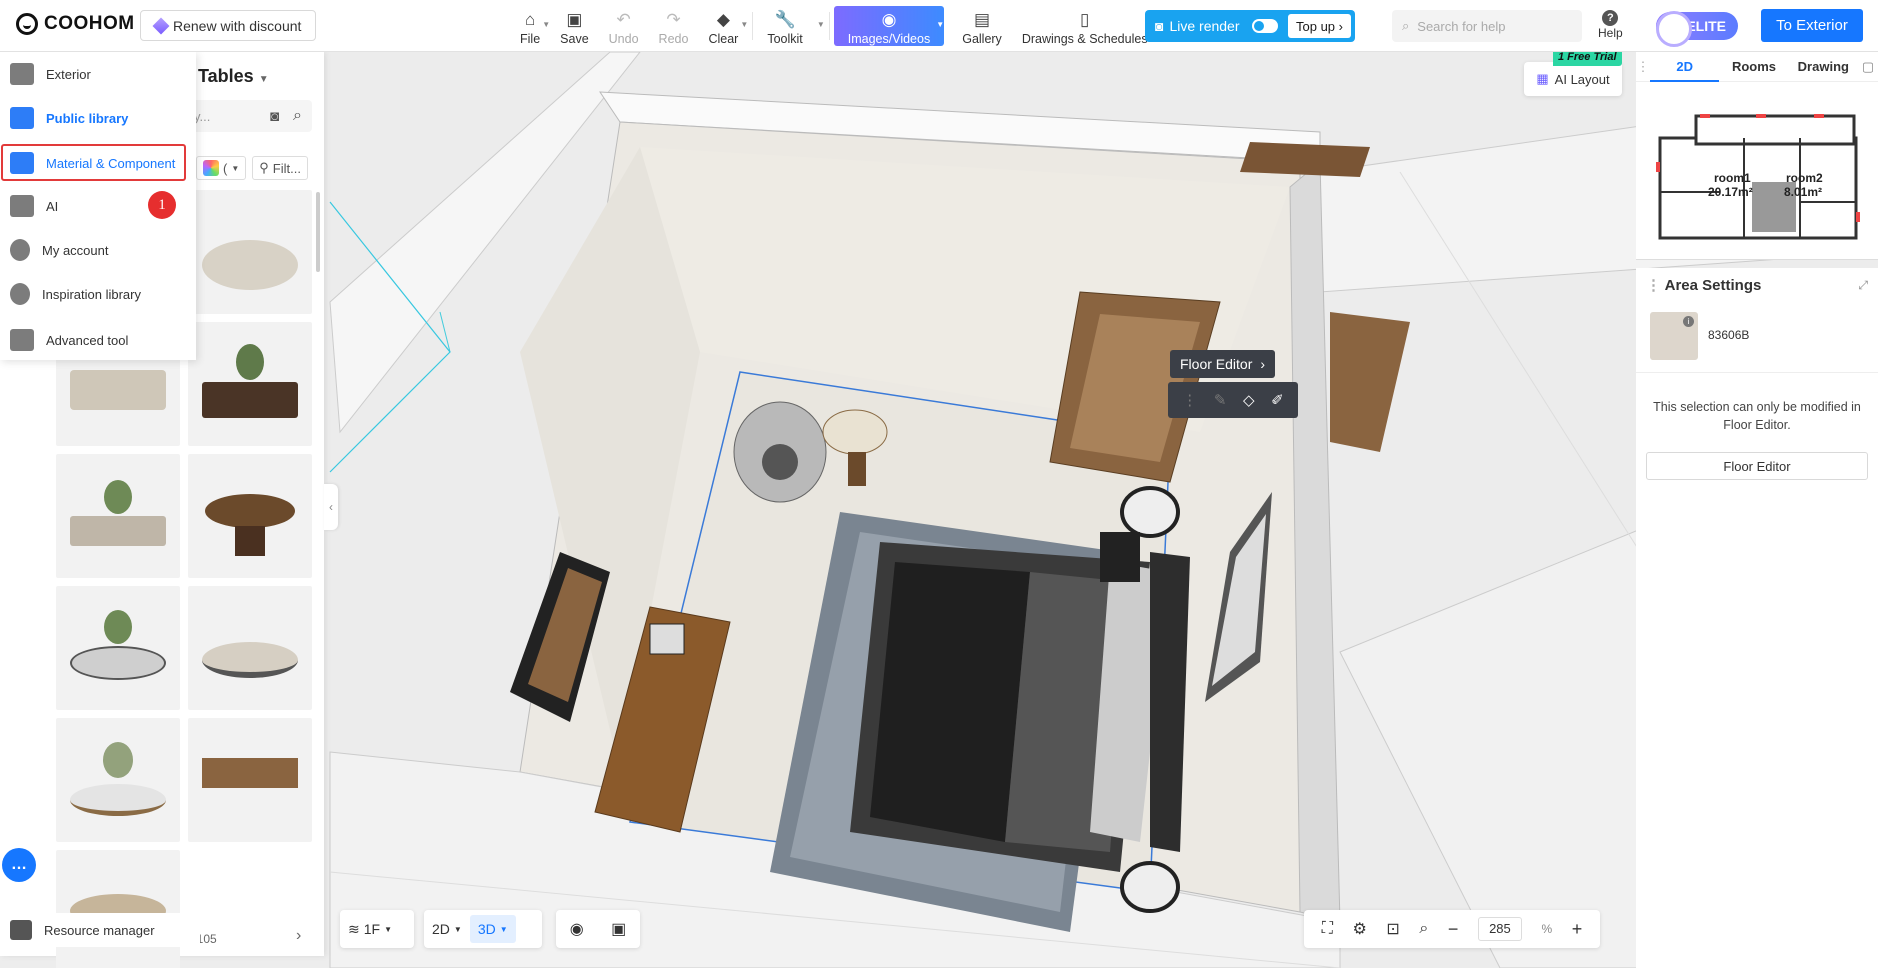 Image resolution: width=1878 pixels, height=968 pixels. Describe the element at coordinates (1688, 321) in the screenshot. I see `info-icon: i` at that location.